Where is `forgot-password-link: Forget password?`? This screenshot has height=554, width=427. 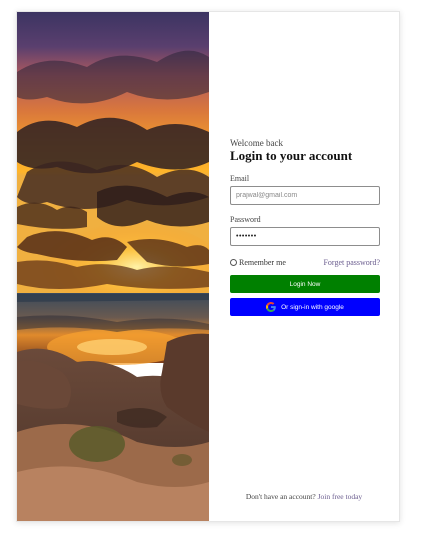 forgot-password-link: Forget password? is located at coordinates (351, 262).